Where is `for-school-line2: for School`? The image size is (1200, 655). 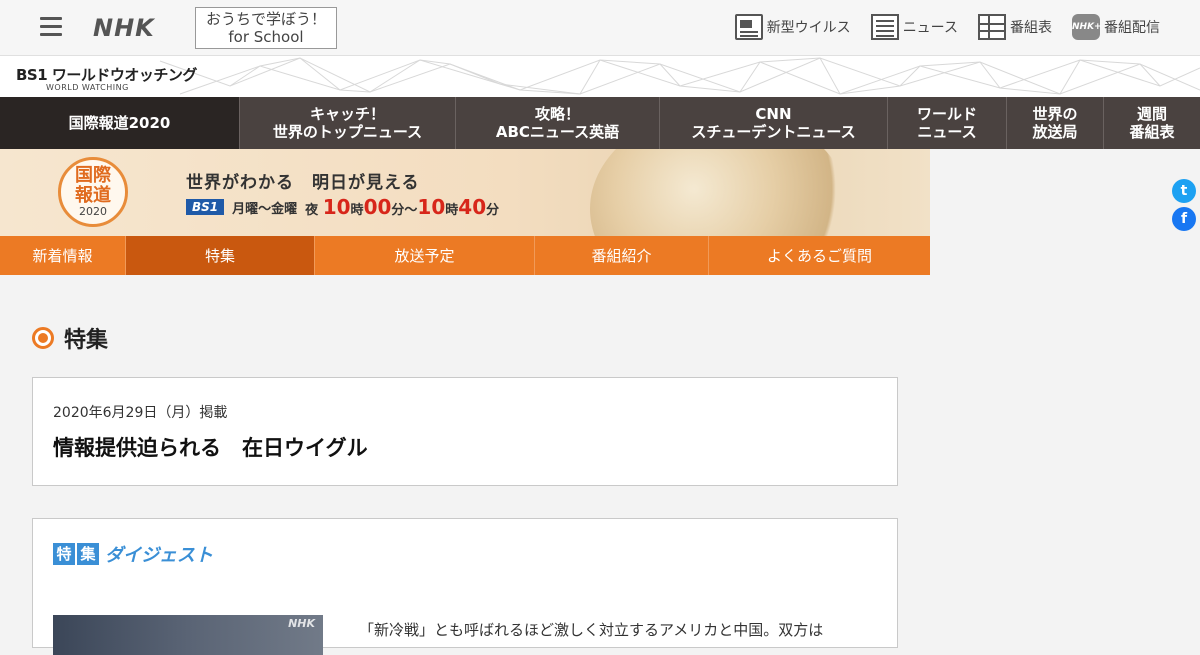
for-school-line2: for School is located at coordinates (266, 37).